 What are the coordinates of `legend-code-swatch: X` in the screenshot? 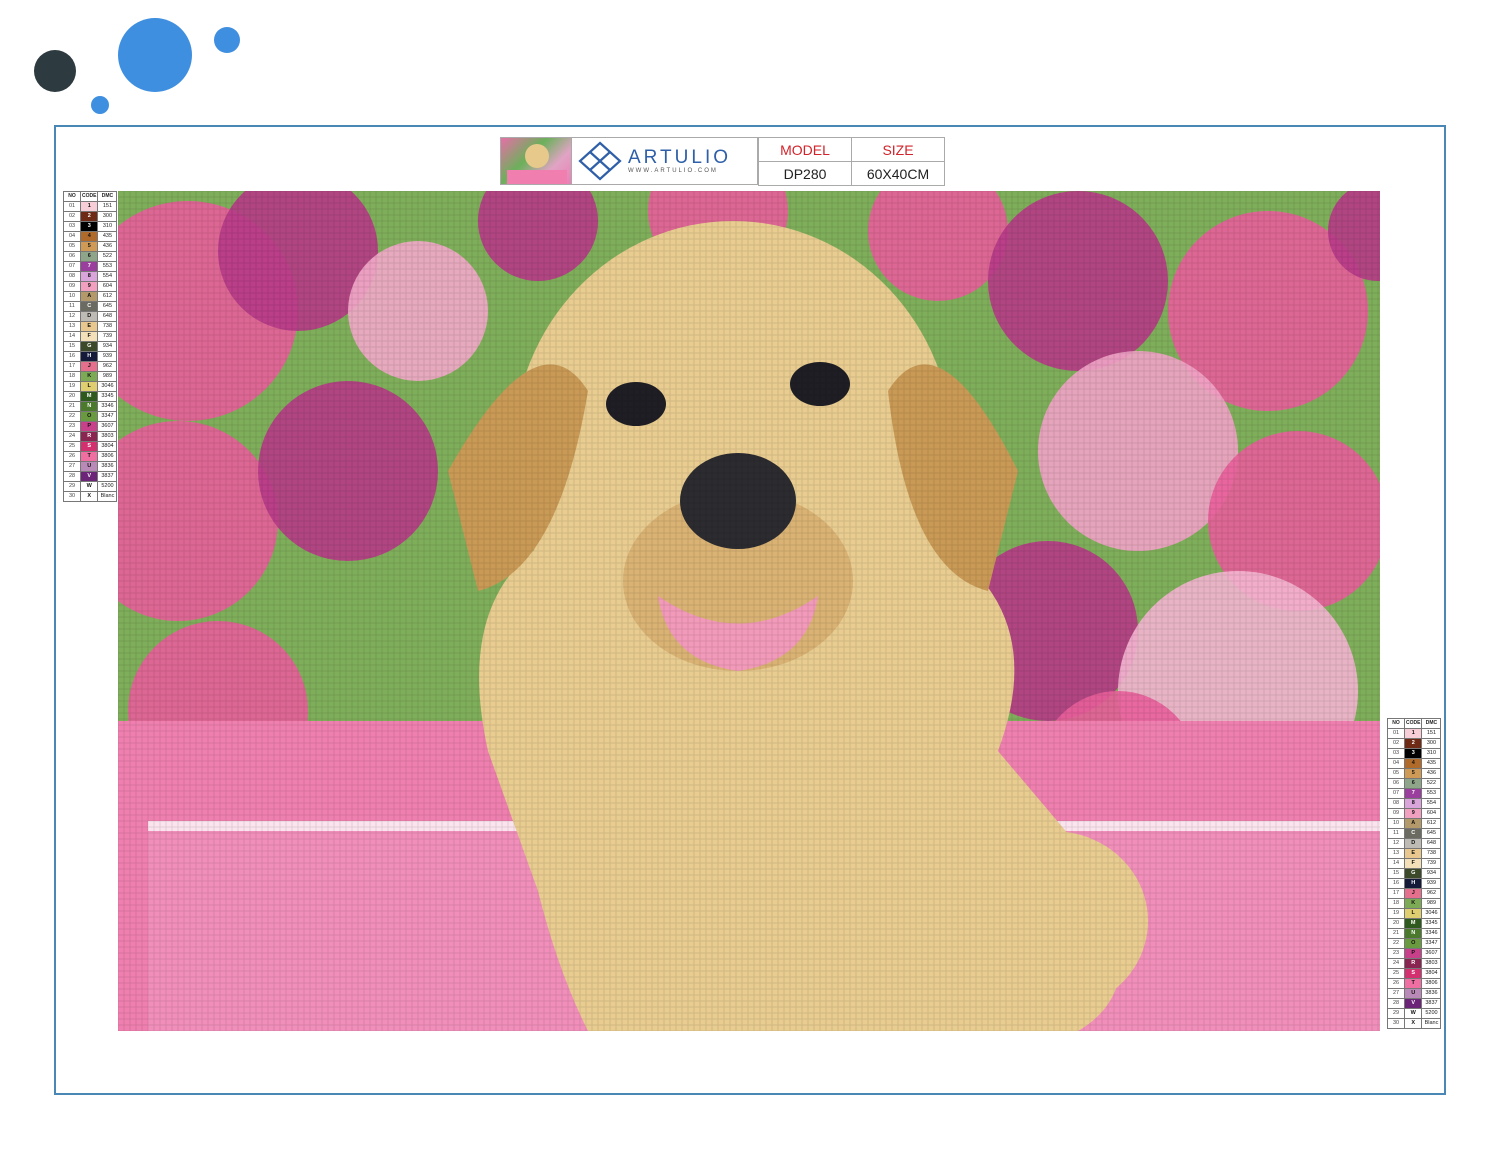 It's located at (89, 496).